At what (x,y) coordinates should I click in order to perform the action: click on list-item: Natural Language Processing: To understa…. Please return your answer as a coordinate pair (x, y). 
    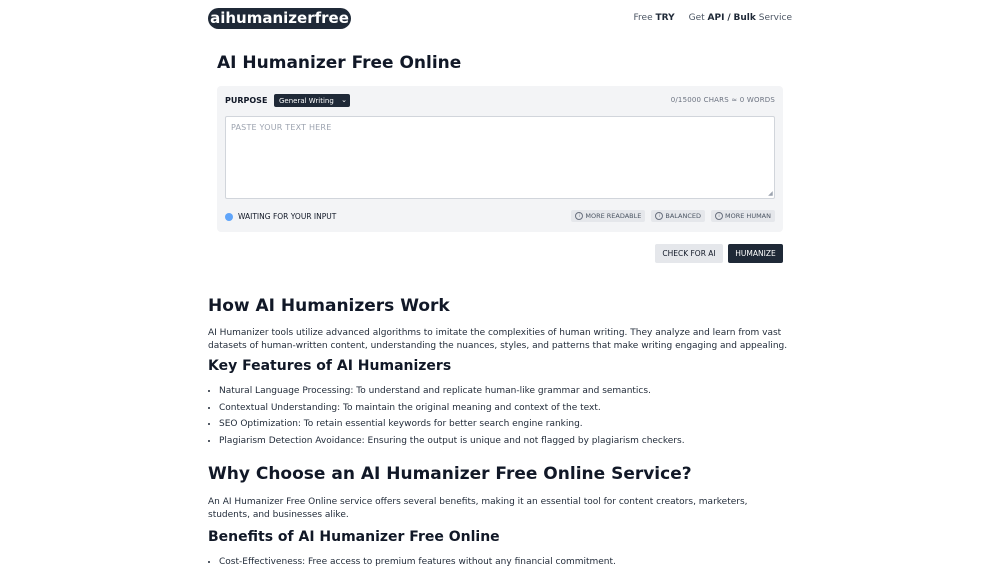
    Looking at the image, I should click on (452, 391).